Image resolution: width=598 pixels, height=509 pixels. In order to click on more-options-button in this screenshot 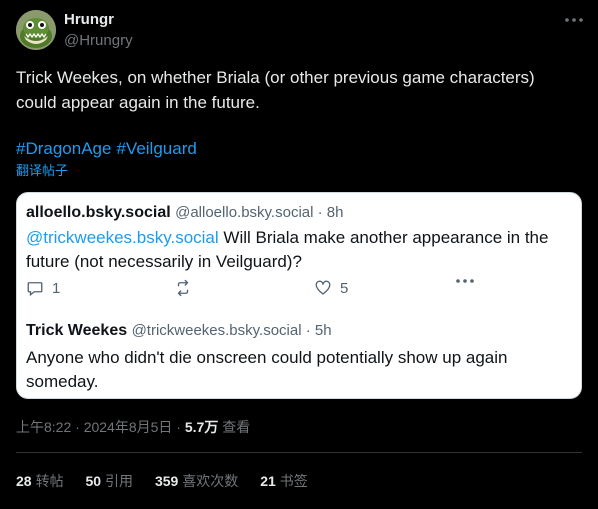, I will do `click(574, 20)`.